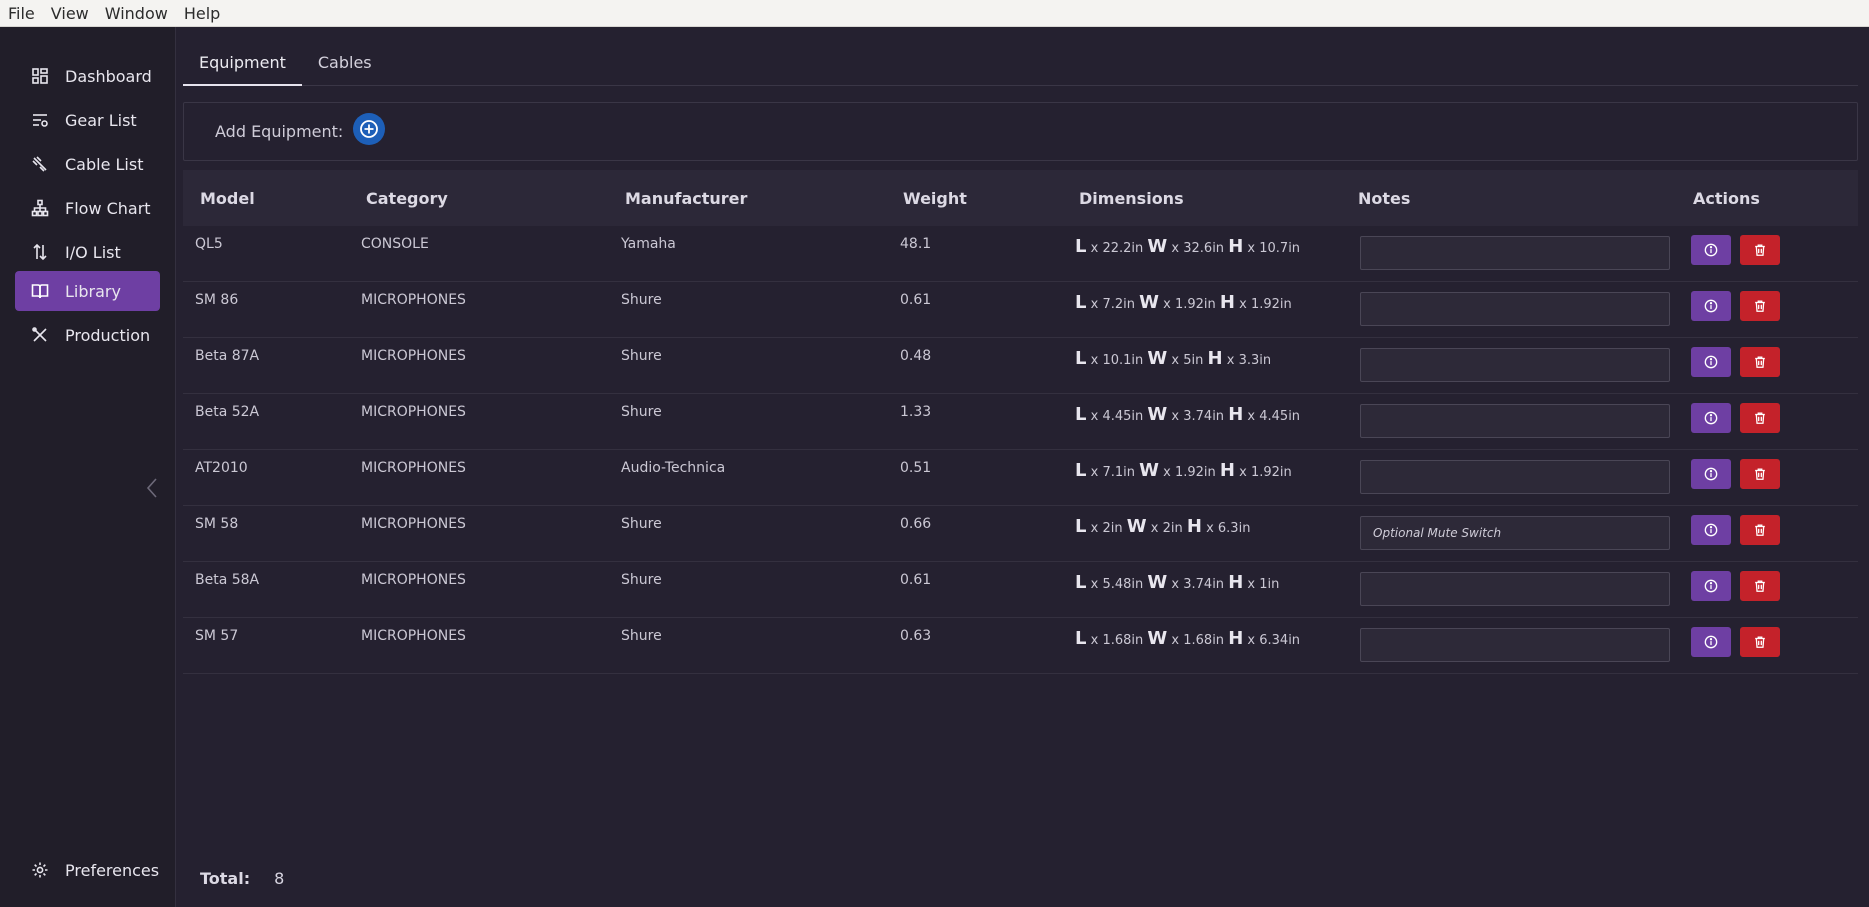  Describe the element at coordinates (108, 335) in the screenshot. I see `sidebar-item-label: Production` at that location.